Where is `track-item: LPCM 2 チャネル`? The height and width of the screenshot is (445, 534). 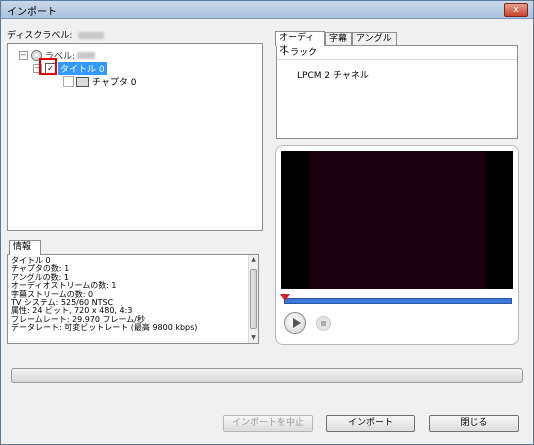 track-item: LPCM 2 チャネル is located at coordinates (333, 74).